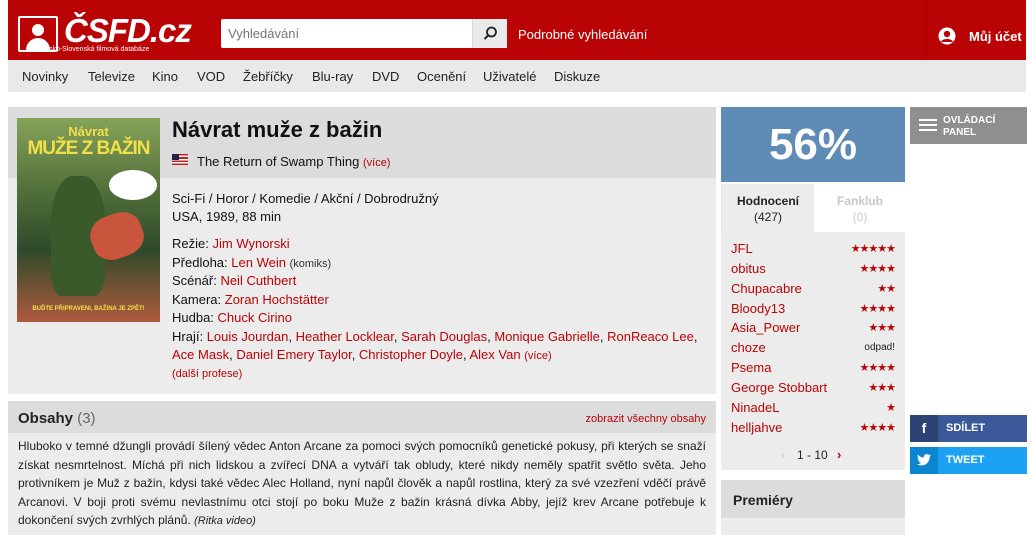  I want to click on nav-item-vod: VOD, so click(211, 76).